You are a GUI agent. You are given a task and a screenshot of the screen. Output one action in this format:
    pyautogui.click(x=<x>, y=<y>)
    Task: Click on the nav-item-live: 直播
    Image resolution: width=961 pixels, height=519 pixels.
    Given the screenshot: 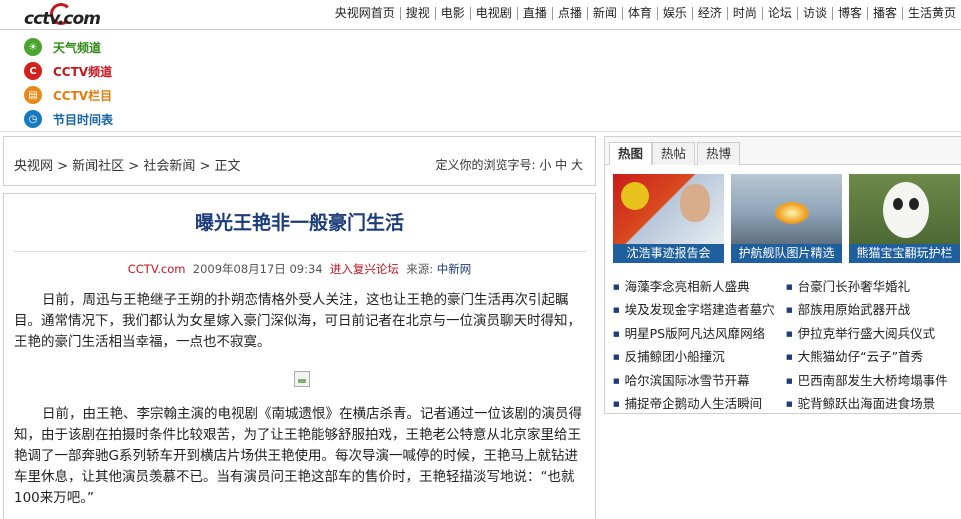 What is the action you would take?
    pyautogui.click(x=534, y=13)
    